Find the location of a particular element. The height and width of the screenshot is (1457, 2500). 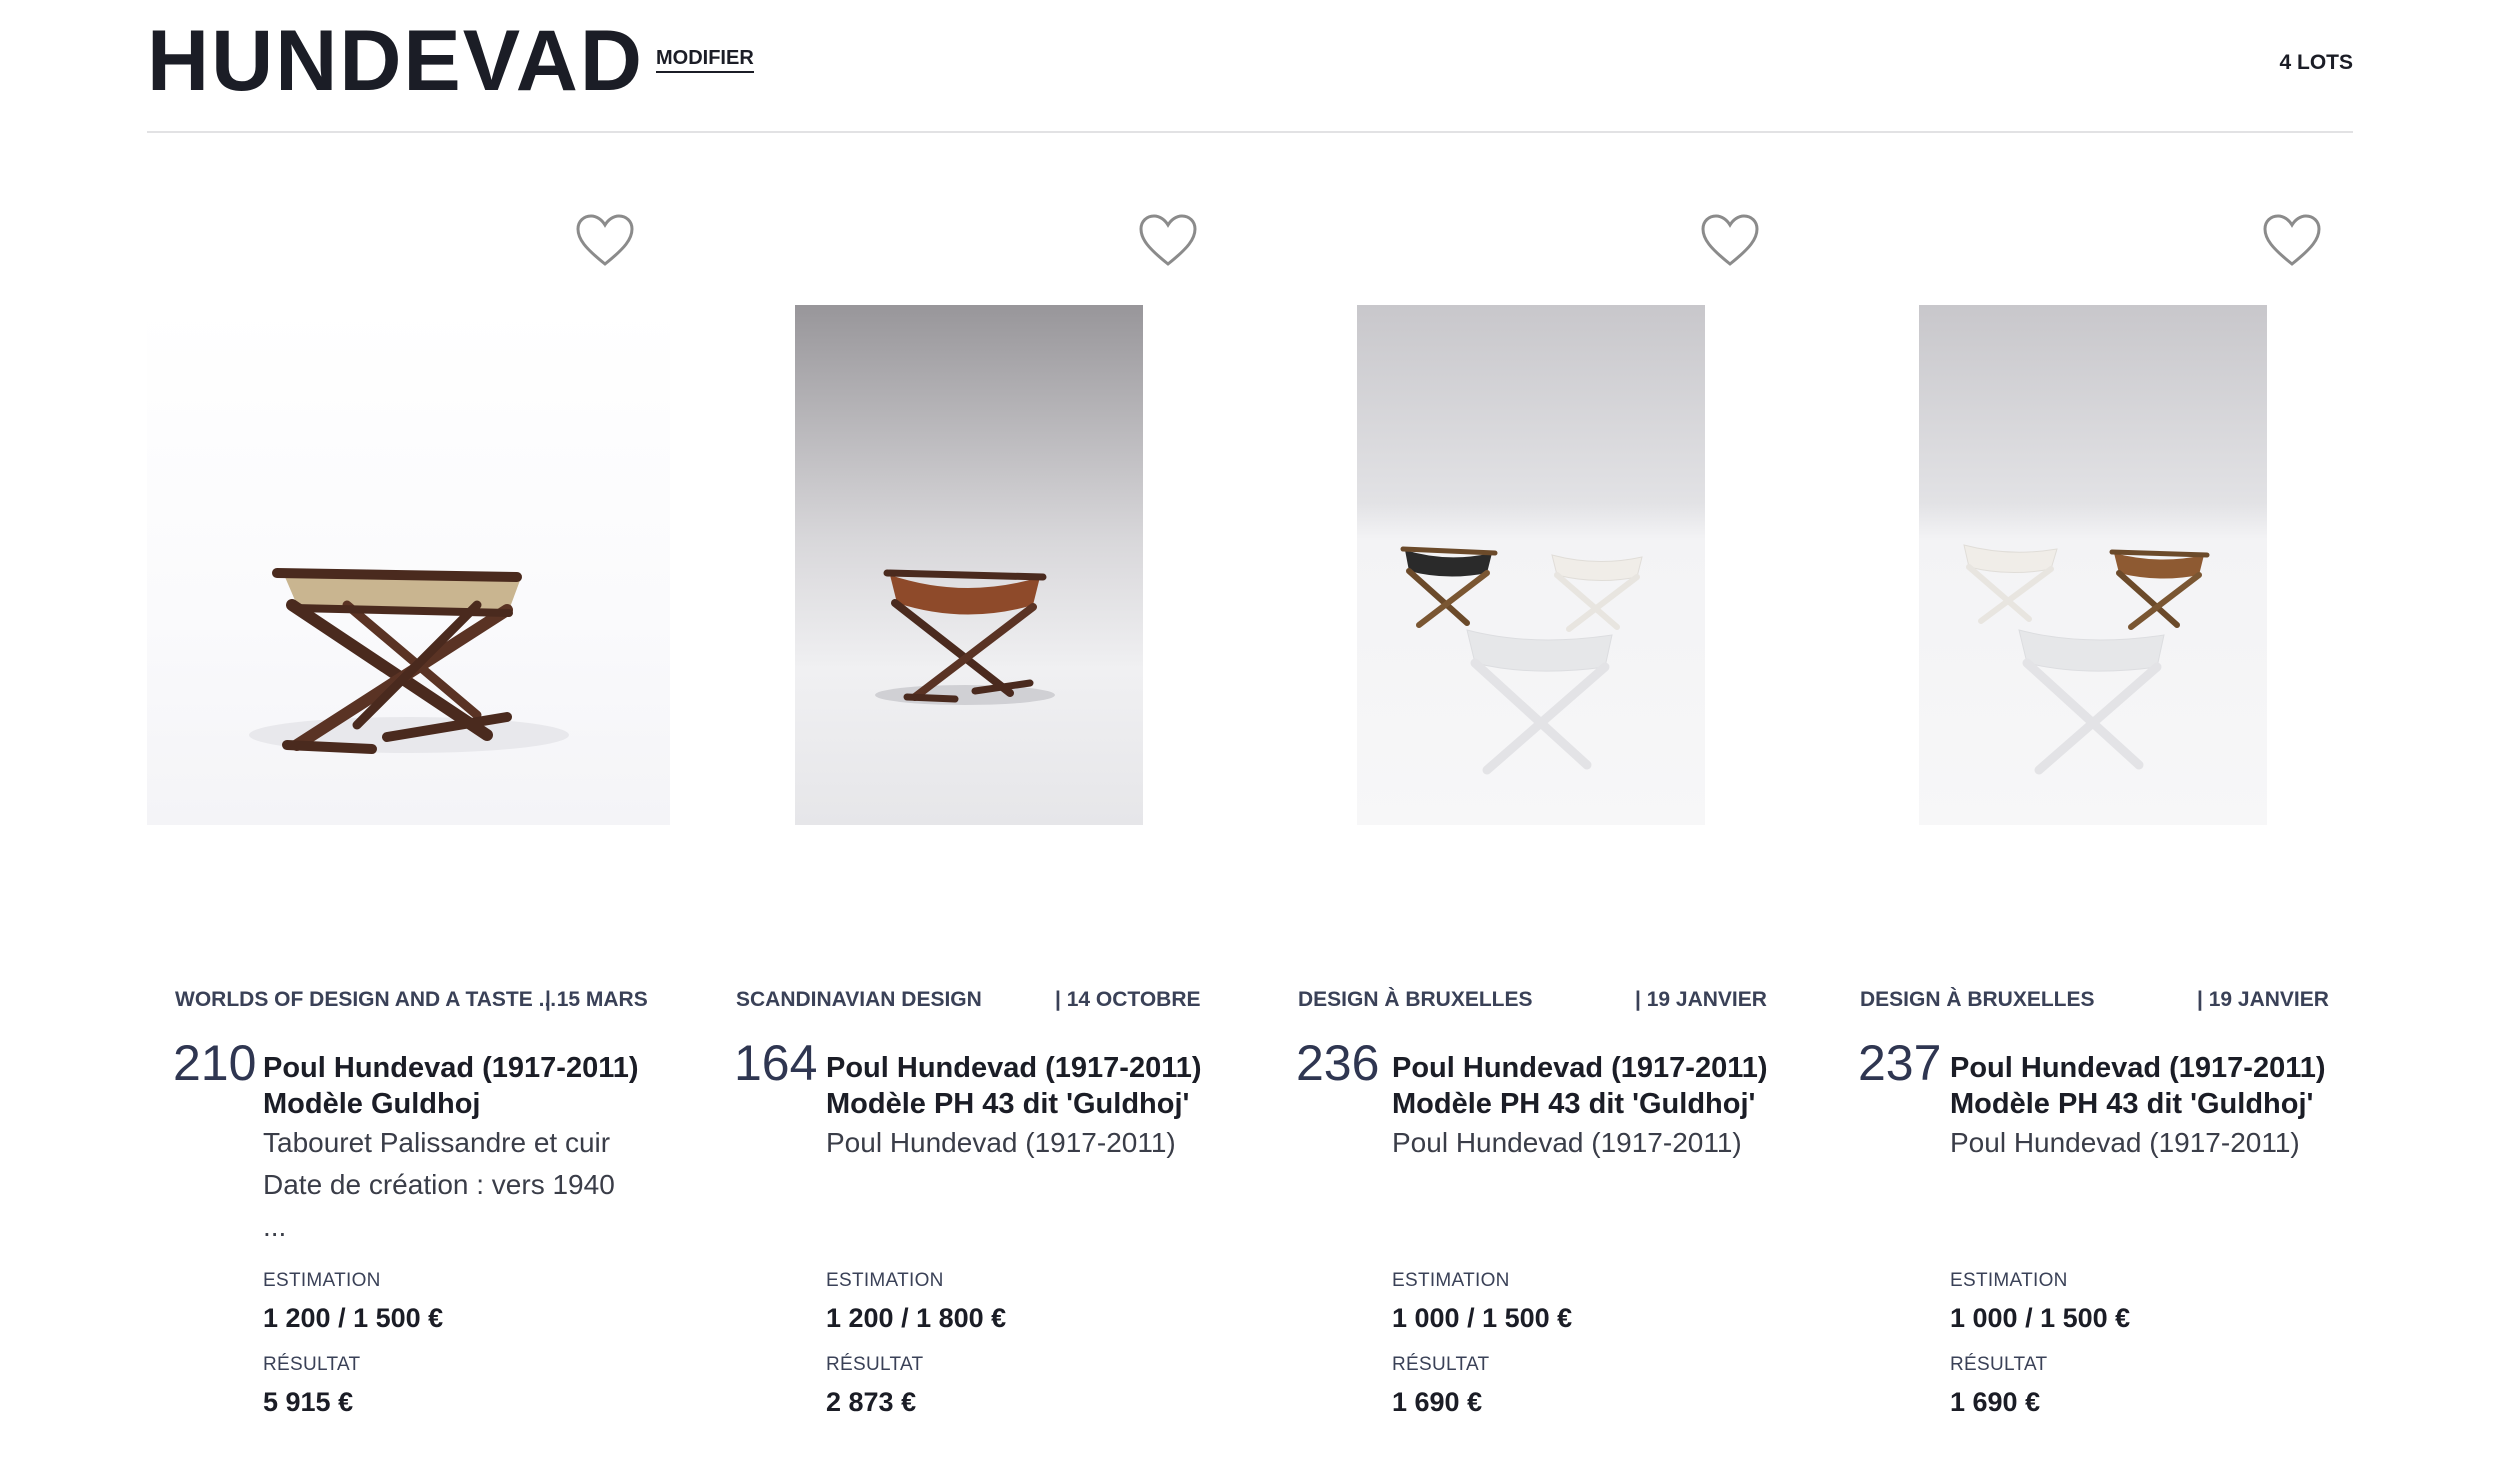

lot-number: 164 is located at coordinates (776, 1063).